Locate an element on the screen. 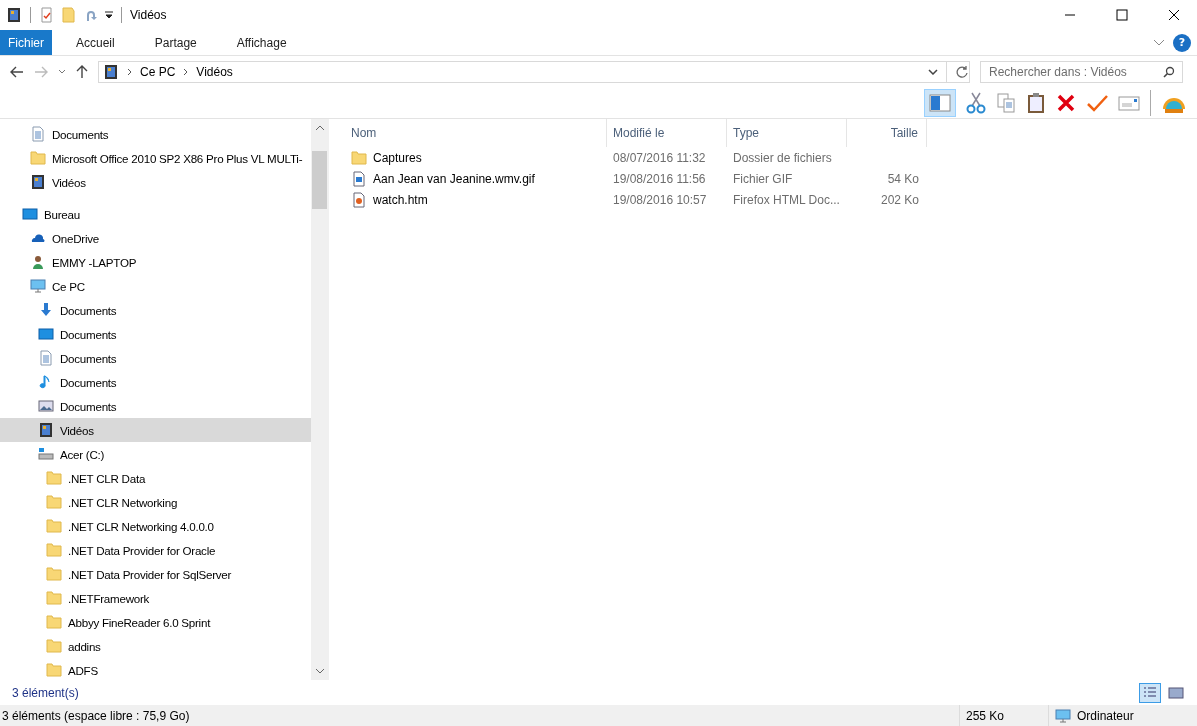  tree-item: .NET Data Provider for Oracle is located at coordinates (155, 550).